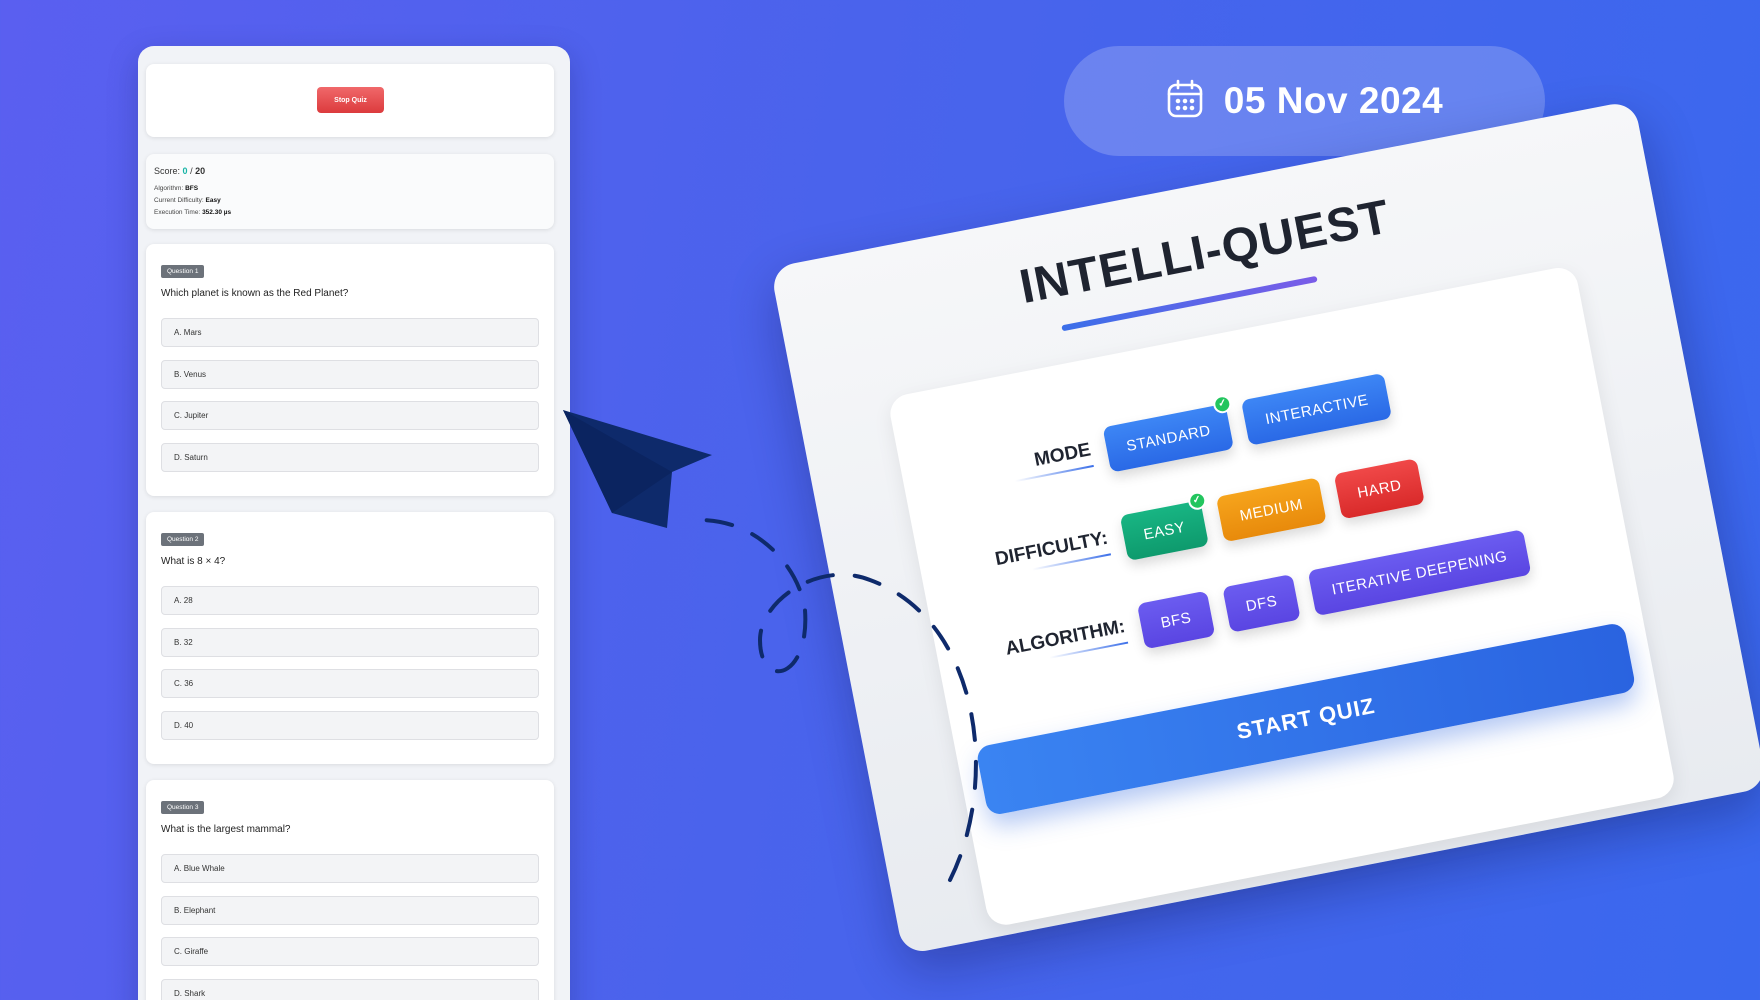  I want to click on mode-standard-button: STANDARD ✓, so click(1168, 433).